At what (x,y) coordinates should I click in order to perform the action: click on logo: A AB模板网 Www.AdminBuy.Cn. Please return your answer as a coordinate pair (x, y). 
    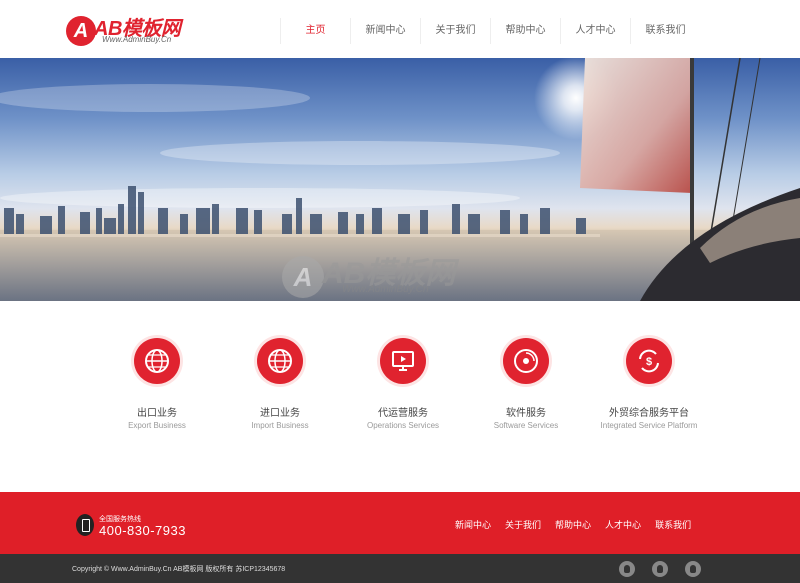
    Looking at the image, I should click on (131, 30).